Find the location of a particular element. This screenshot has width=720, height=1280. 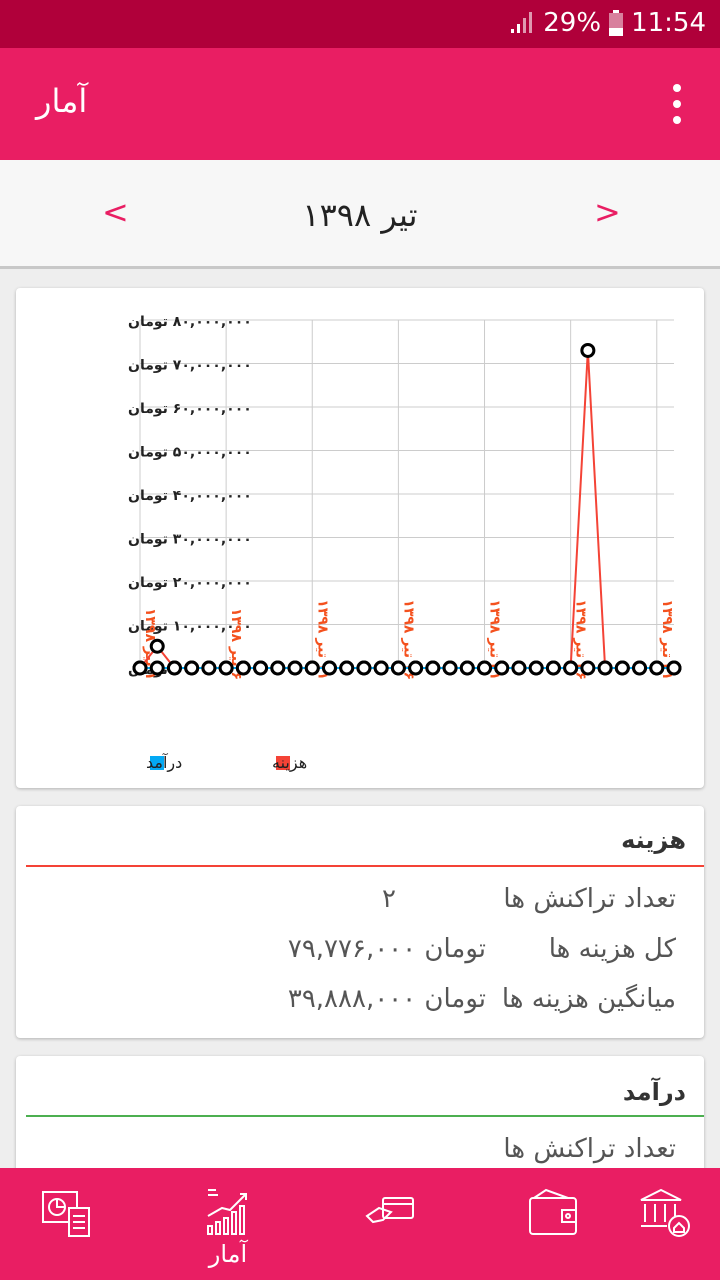

bank-icon is located at coordinates (665, 1212).